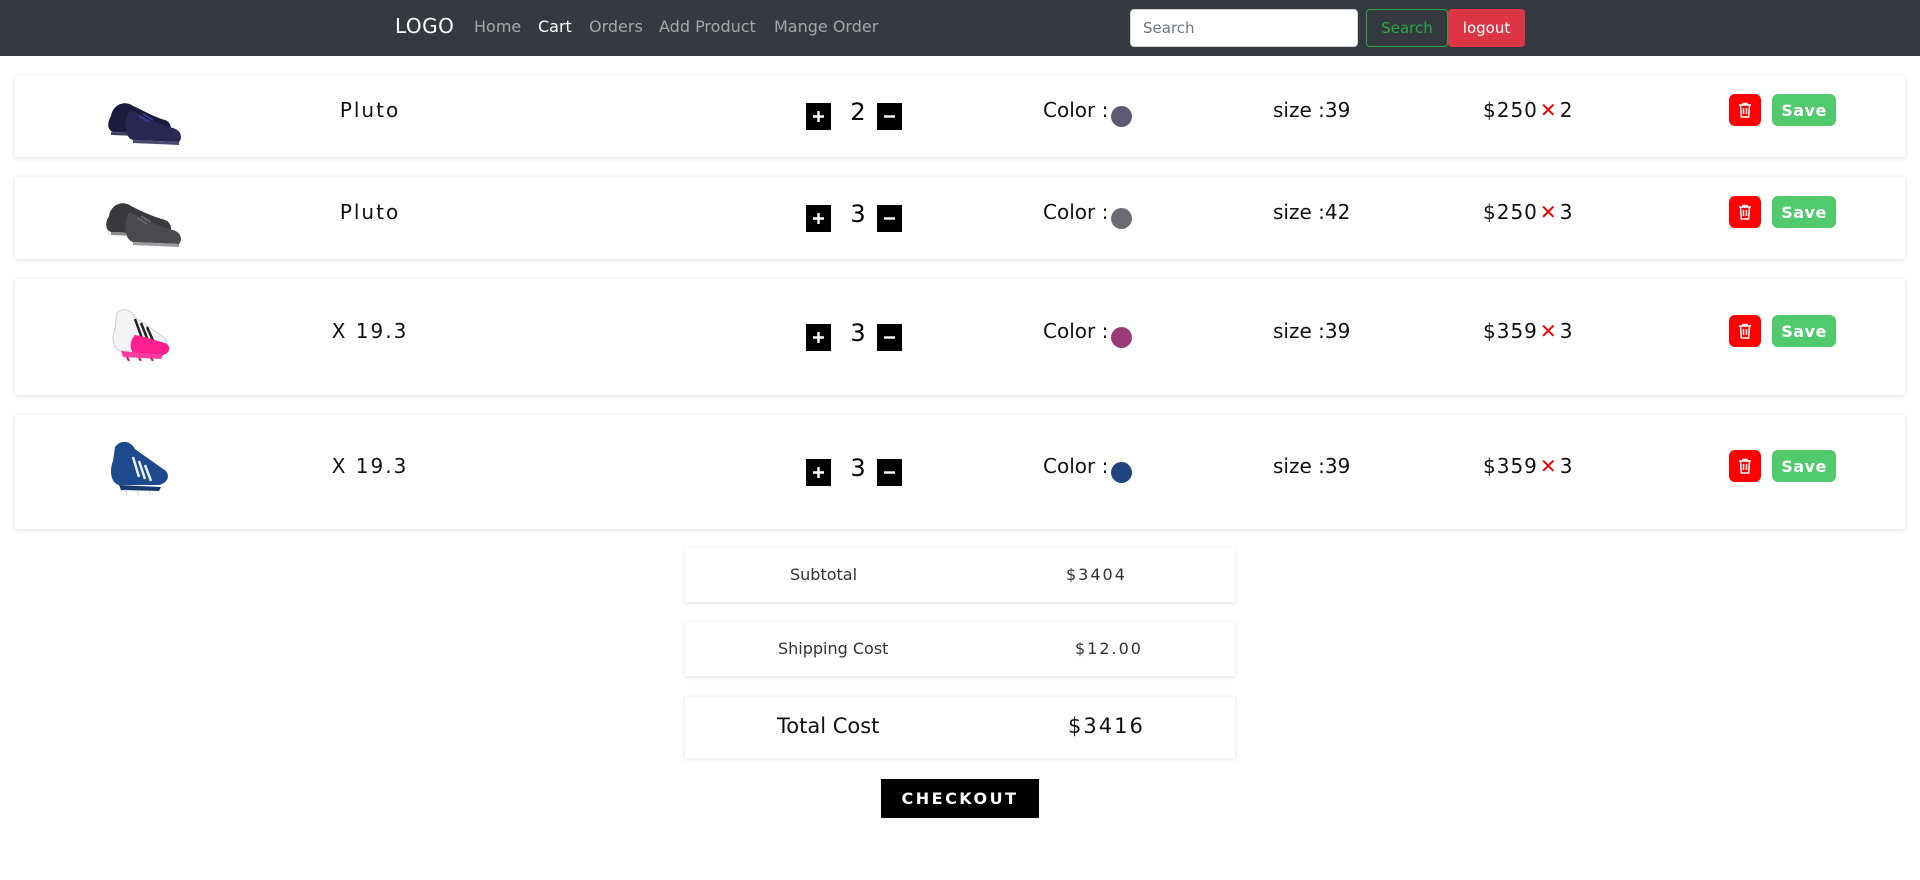 The width and height of the screenshot is (1920, 880). I want to click on price-text: $250 ✕ 3, so click(1528, 212).